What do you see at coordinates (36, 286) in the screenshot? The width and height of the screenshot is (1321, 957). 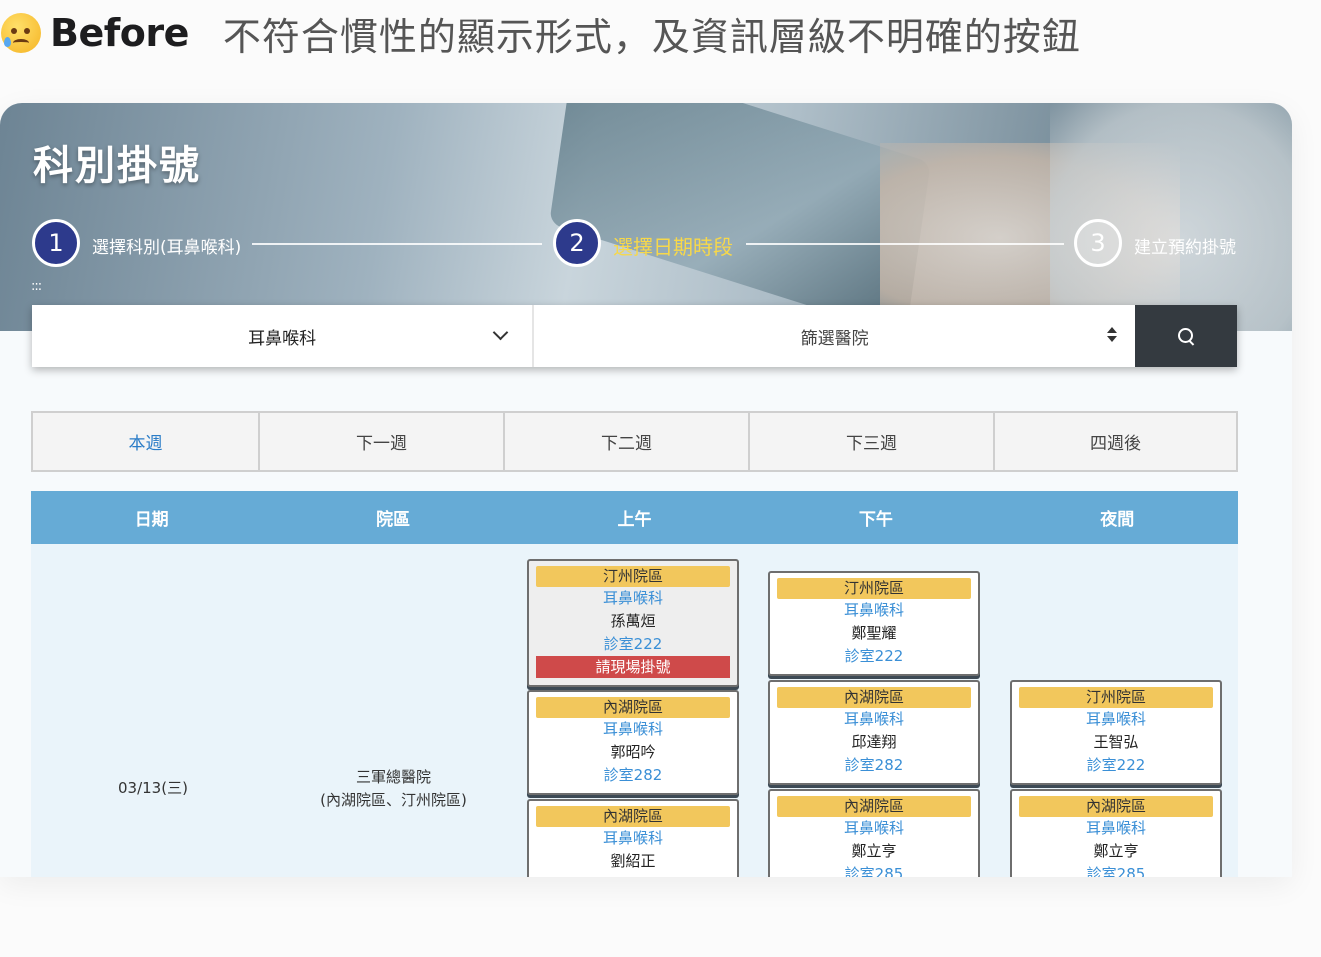 I see `drag-handle-icon: :::` at bounding box center [36, 286].